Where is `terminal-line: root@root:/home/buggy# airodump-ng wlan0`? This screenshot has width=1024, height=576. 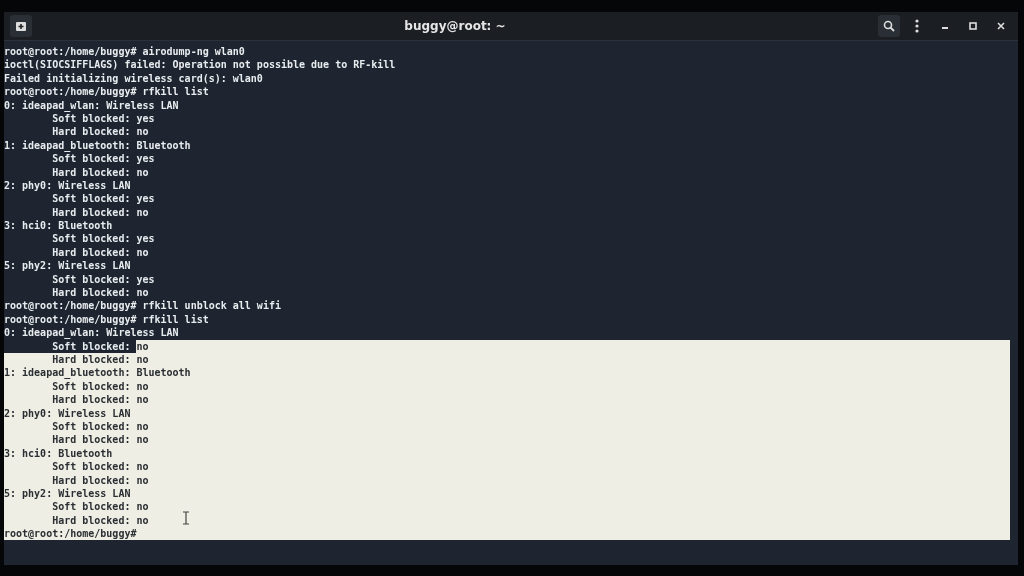 terminal-line: root@root:/home/buggy# airodump-ng wlan0 is located at coordinates (125, 52).